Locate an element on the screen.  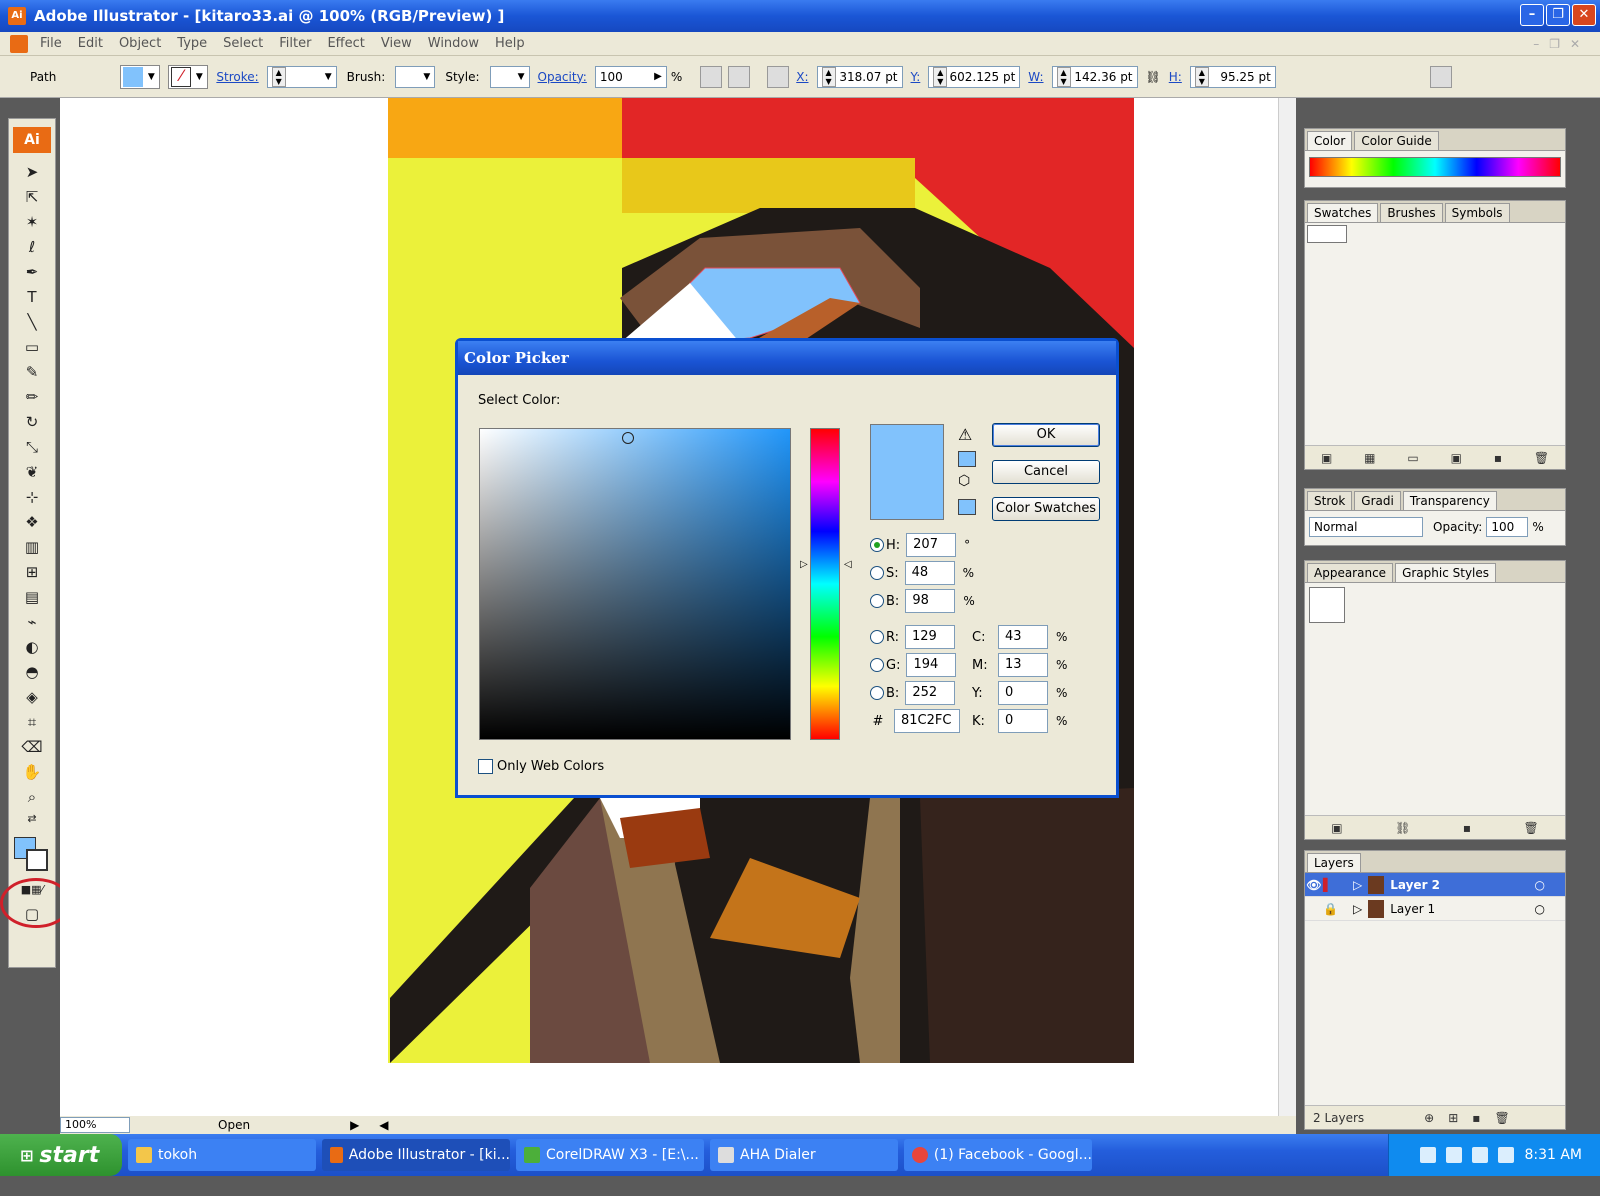
tab-swatches: Swatches is located at coordinates (1343, 212).